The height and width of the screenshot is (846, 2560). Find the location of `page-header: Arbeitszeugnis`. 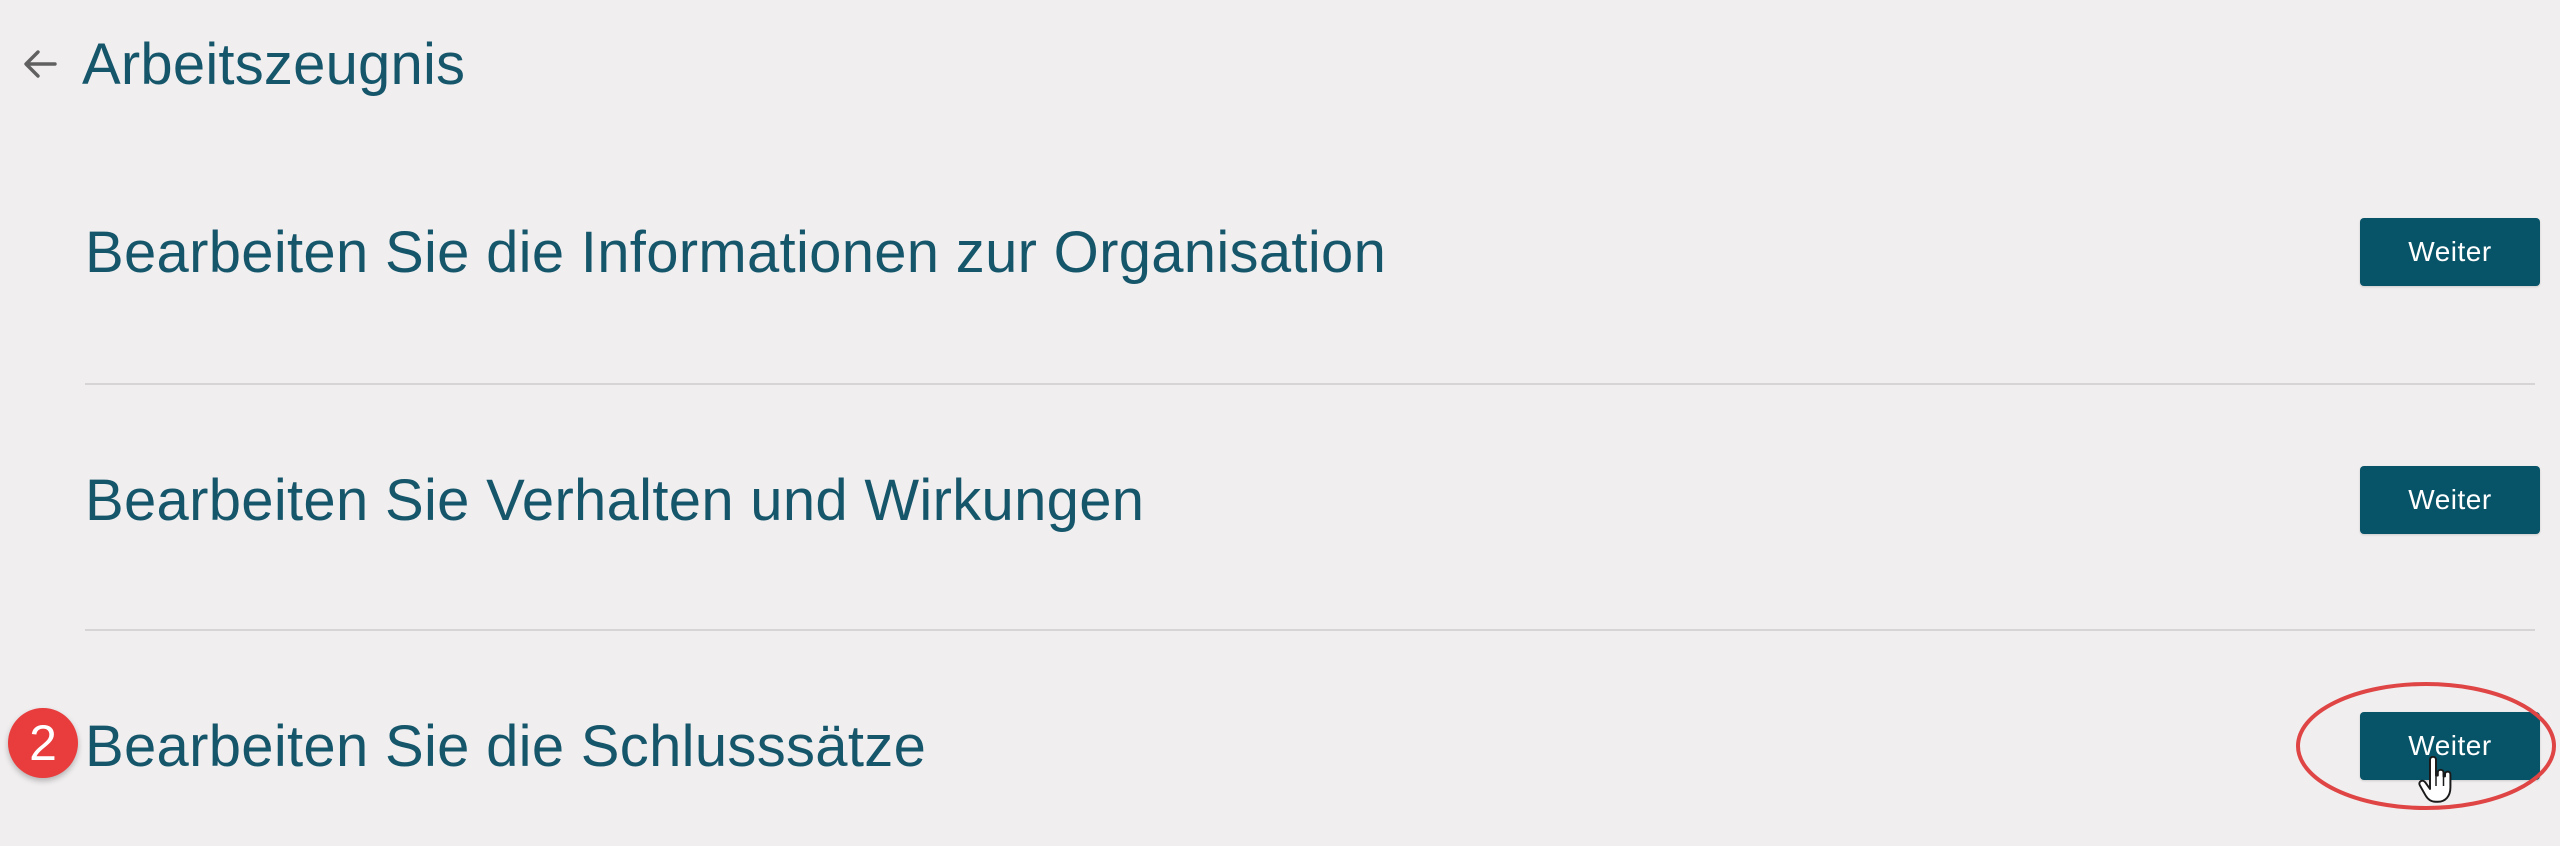

page-header: Arbeitszeugnis is located at coordinates (242, 64).